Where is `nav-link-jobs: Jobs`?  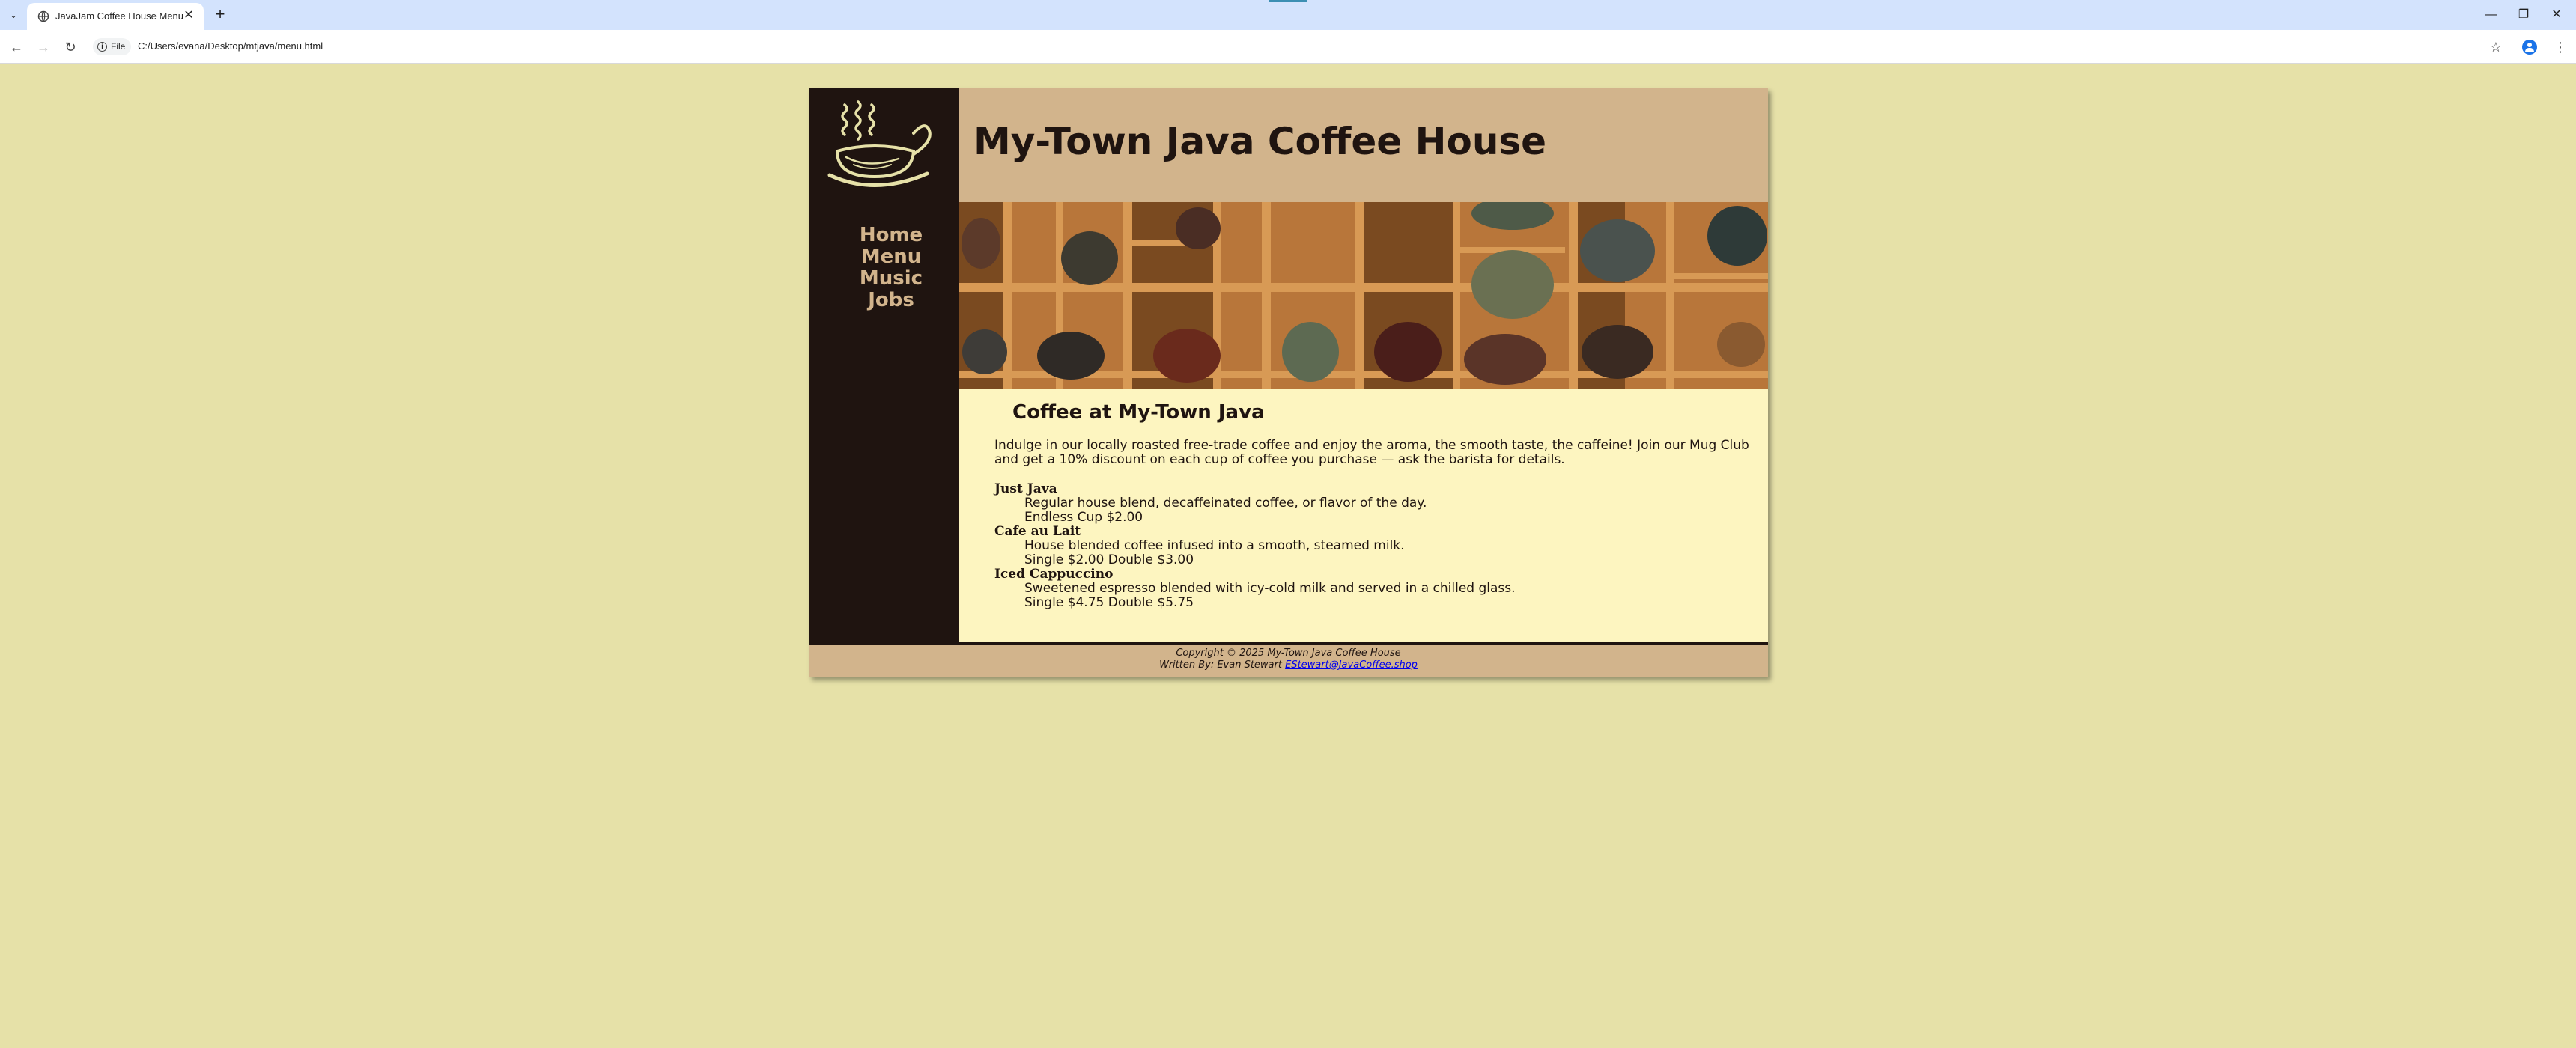 nav-link-jobs: Jobs is located at coordinates (869, 300).